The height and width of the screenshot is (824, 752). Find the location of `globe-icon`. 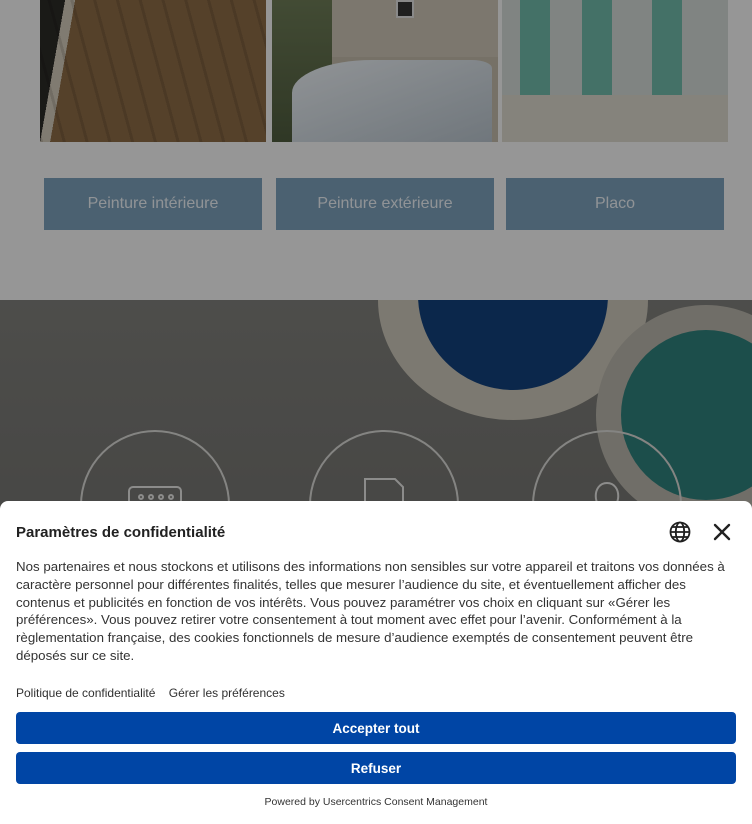

globe-icon is located at coordinates (680, 532).